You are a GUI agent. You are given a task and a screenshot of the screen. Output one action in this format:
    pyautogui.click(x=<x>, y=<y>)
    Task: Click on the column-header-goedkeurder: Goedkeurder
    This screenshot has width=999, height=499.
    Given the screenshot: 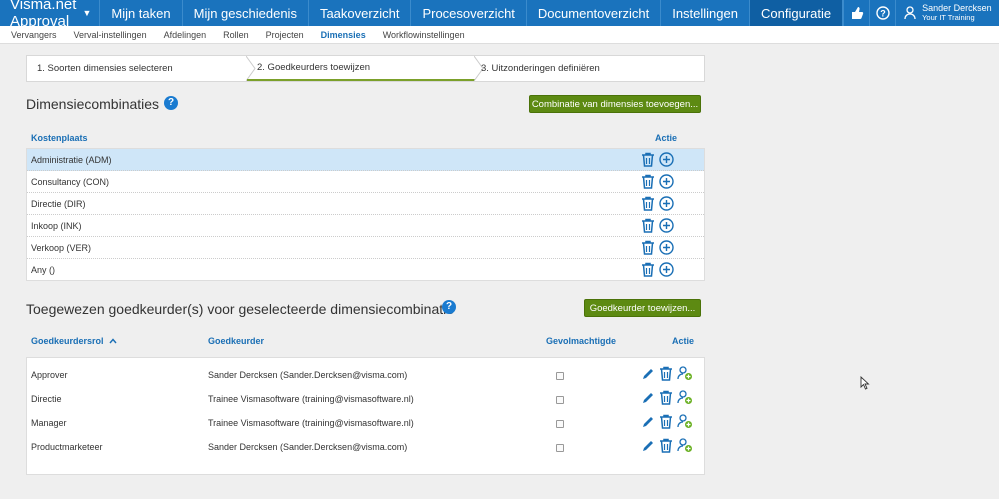 What is the action you would take?
    pyautogui.click(x=236, y=341)
    